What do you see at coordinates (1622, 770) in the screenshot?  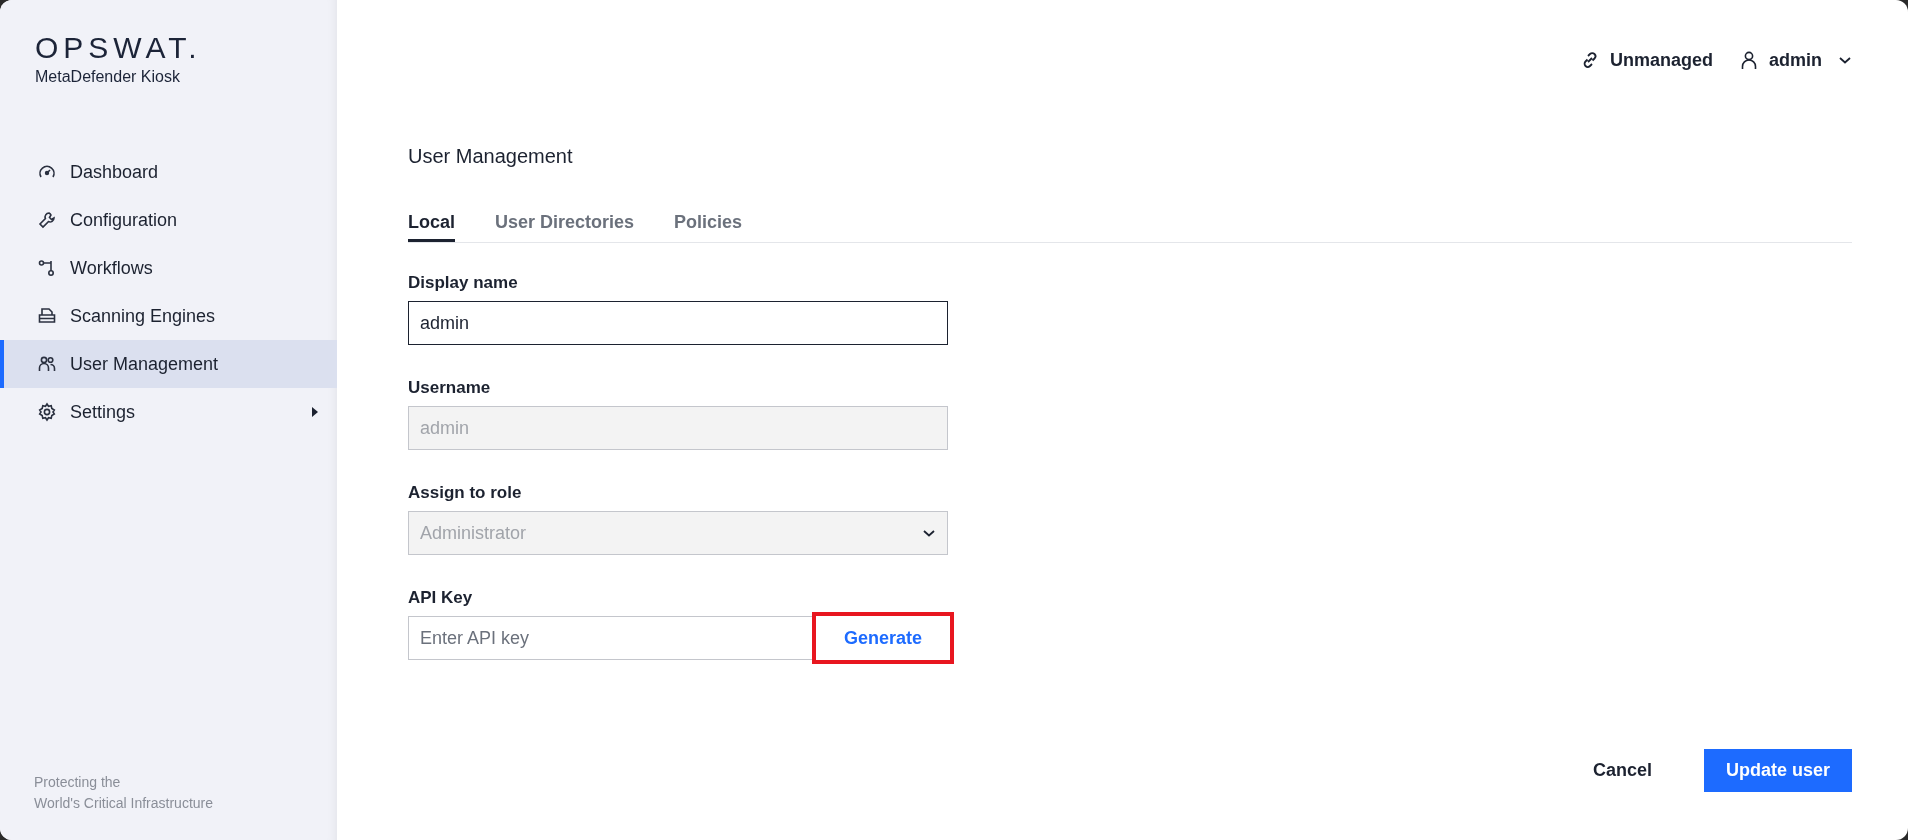 I see `cancel-button: Cancel` at bounding box center [1622, 770].